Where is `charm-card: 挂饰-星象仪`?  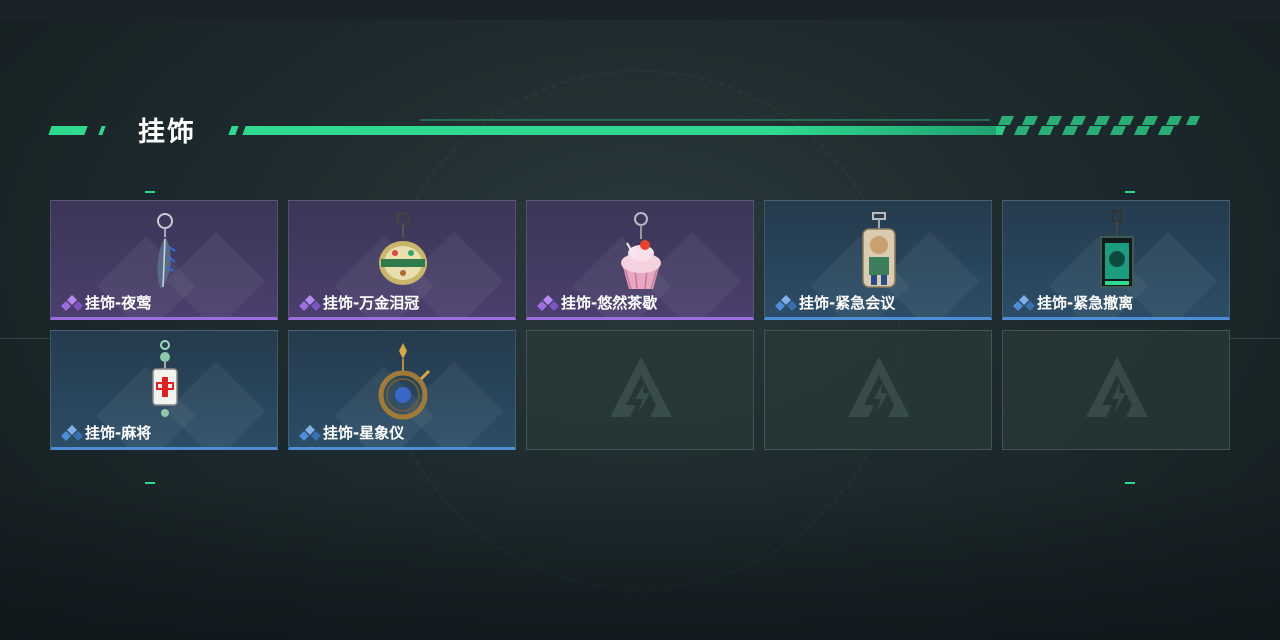
charm-card: 挂饰-星象仪 is located at coordinates (402, 390).